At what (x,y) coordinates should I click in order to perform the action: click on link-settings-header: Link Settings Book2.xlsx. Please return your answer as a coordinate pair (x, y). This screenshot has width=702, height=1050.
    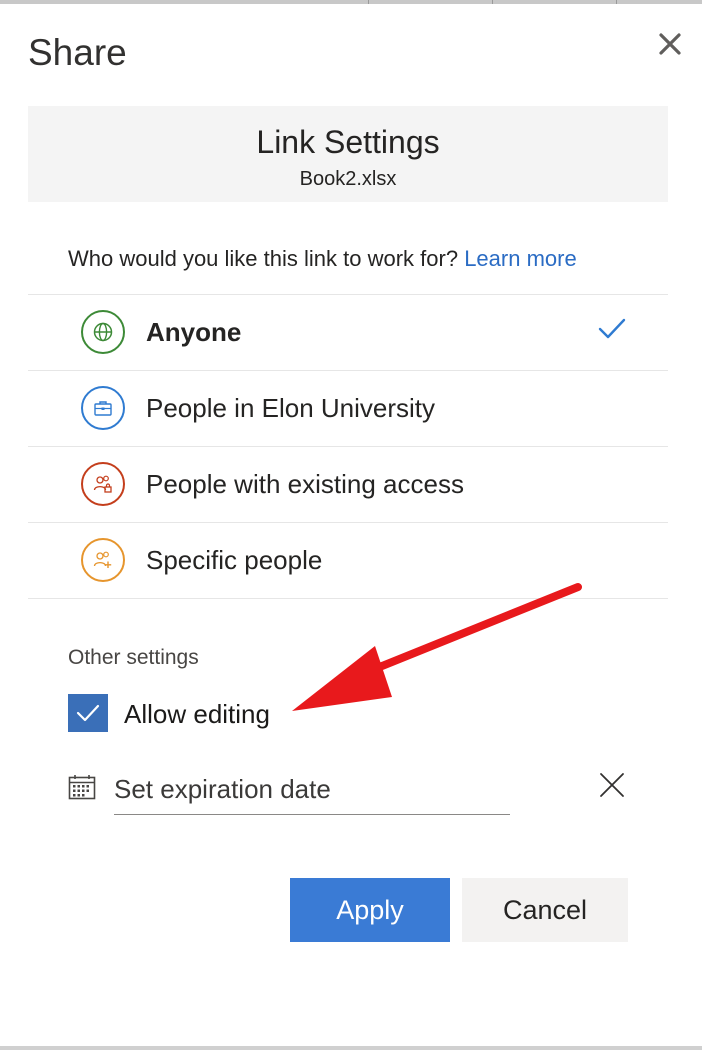
    Looking at the image, I should click on (348, 154).